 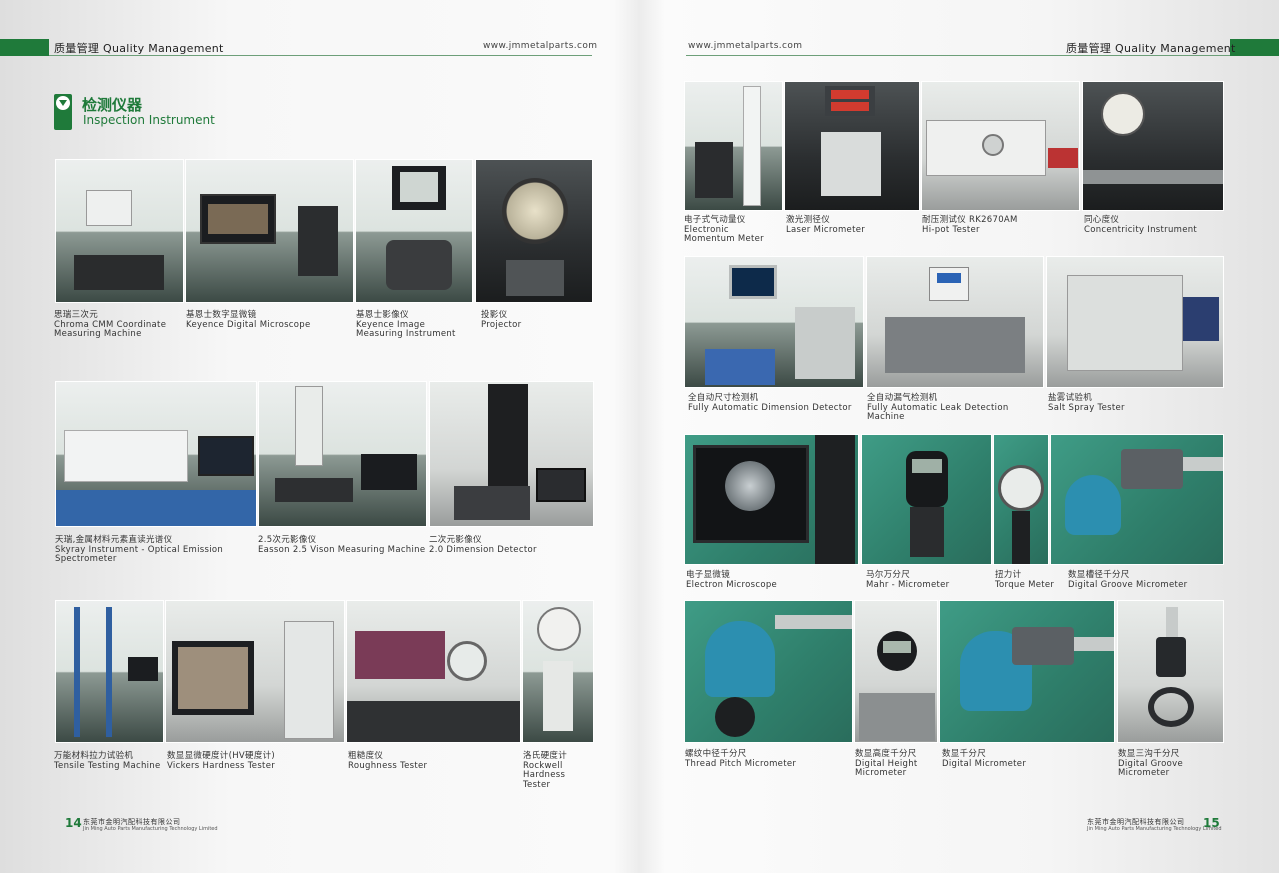 What do you see at coordinates (511, 454) in the screenshot?
I see `photo-2d-detector` at bounding box center [511, 454].